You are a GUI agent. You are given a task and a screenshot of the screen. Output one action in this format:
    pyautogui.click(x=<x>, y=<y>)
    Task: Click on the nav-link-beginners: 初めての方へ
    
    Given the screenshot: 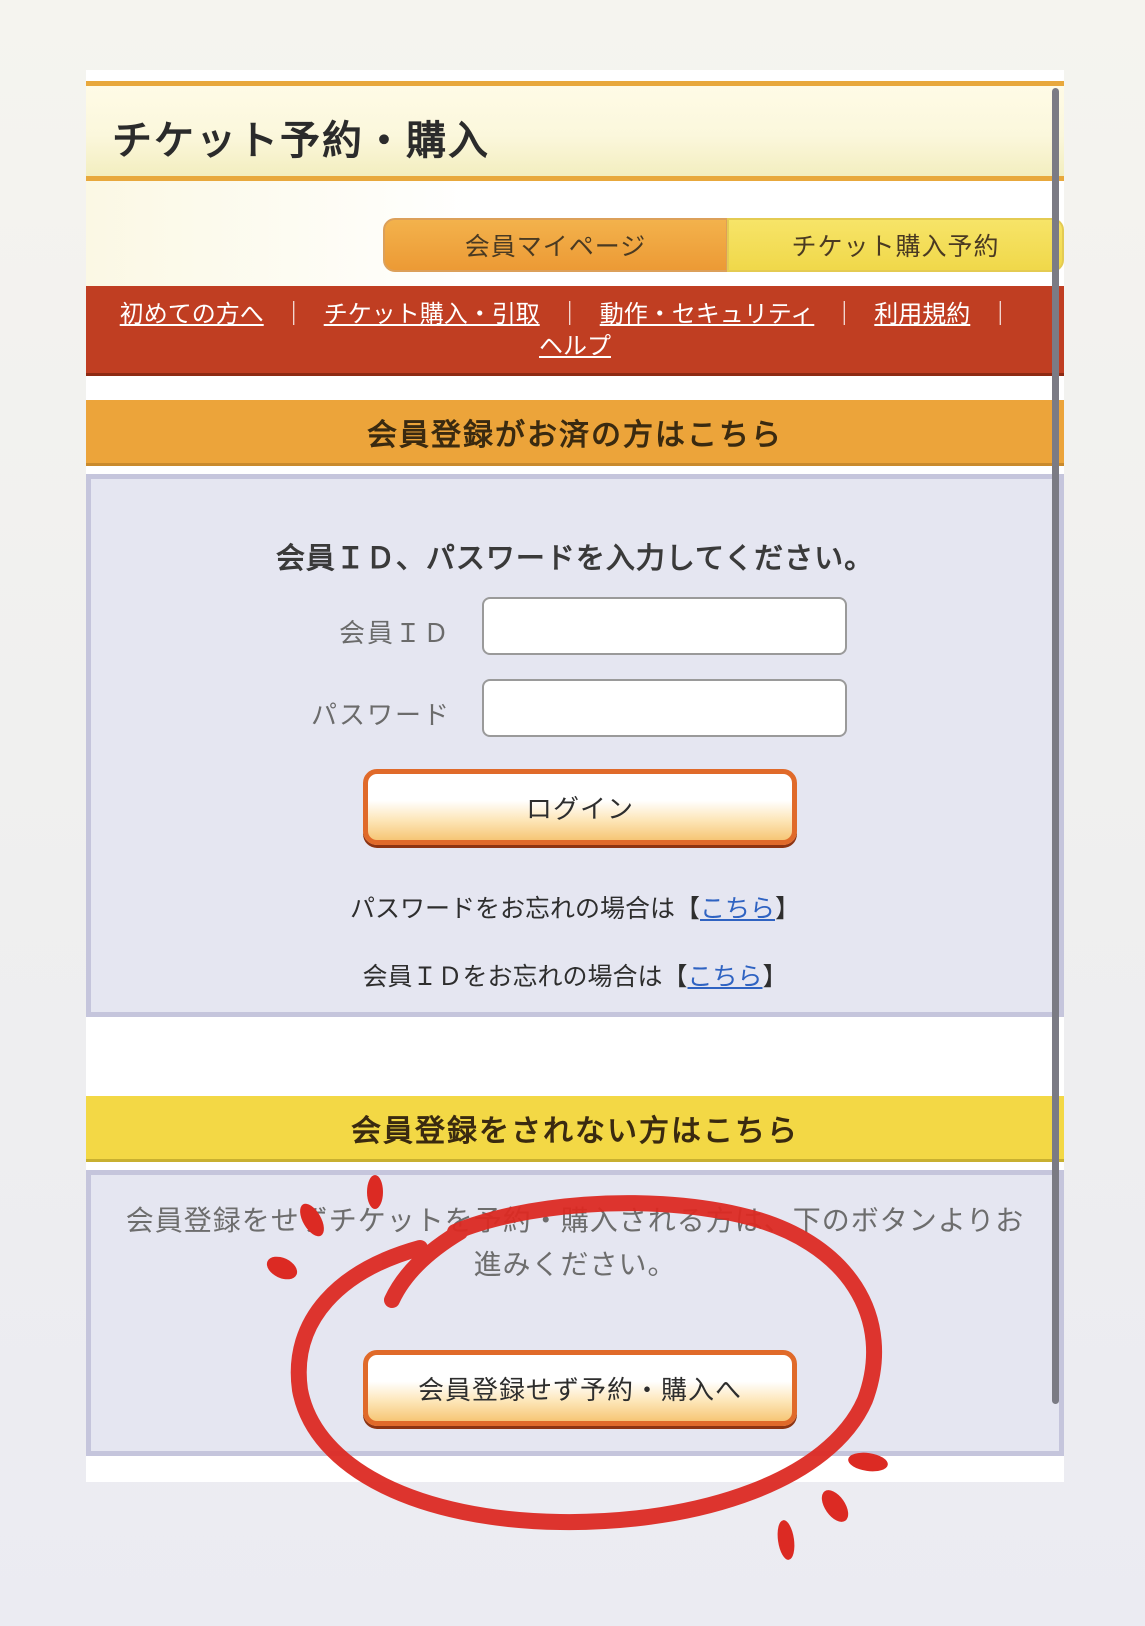 What is the action you would take?
    pyautogui.click(x=192, y=314)
    